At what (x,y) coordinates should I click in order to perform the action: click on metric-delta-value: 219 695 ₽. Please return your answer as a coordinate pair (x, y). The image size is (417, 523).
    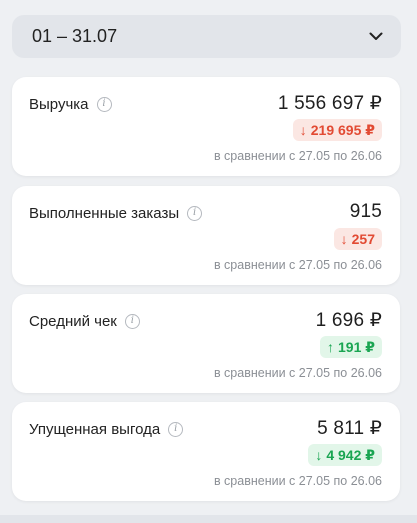
    Looking at the image, I should click on (342, 129).